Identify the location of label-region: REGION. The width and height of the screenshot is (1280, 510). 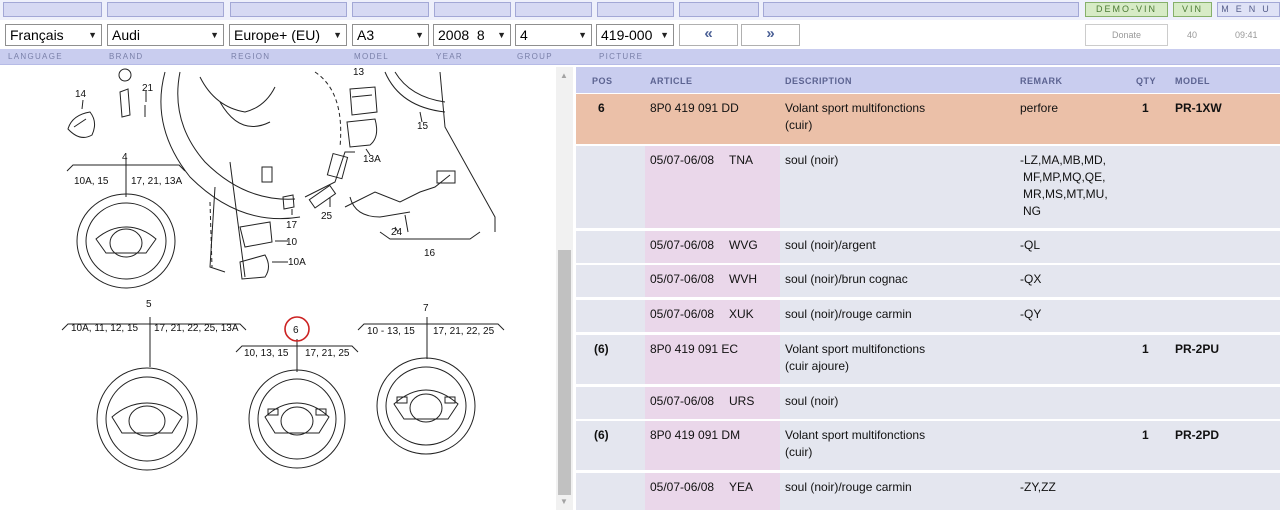
(251, 56).